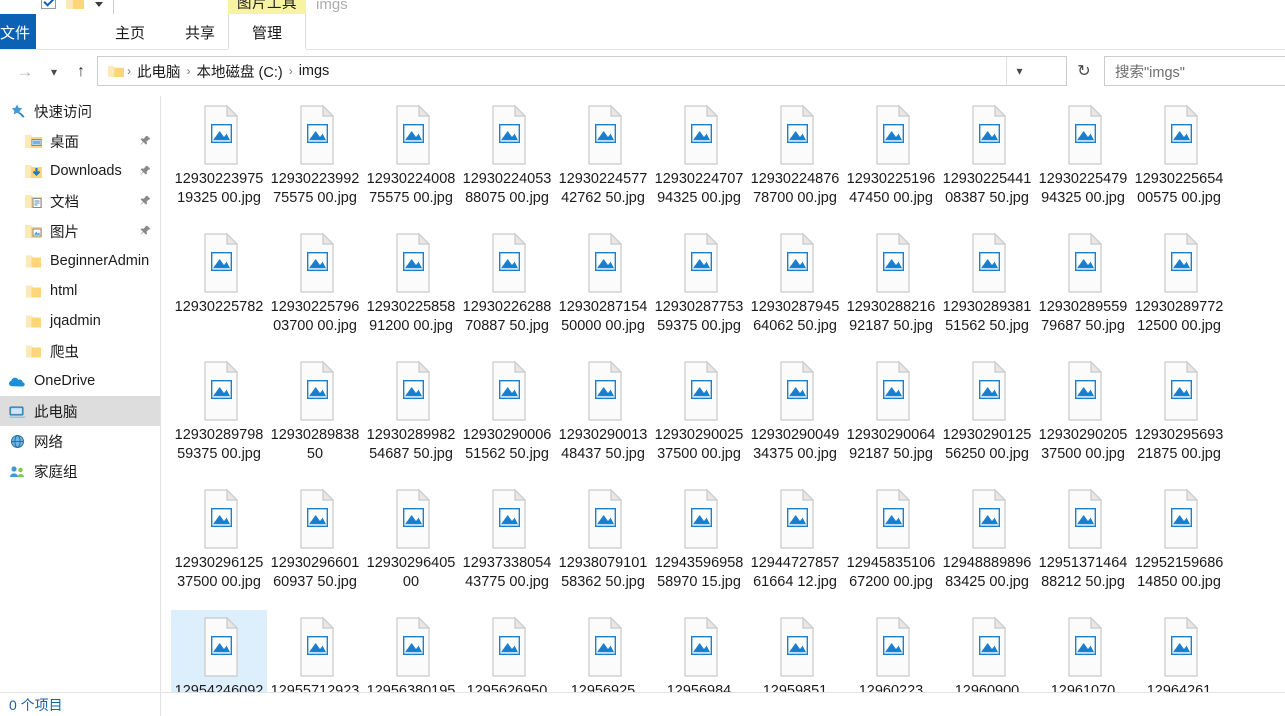 This screenshot has height=716, width=1285. I want to click on file-tile: 1293022487678700 00.jpg, so click(795, 162).